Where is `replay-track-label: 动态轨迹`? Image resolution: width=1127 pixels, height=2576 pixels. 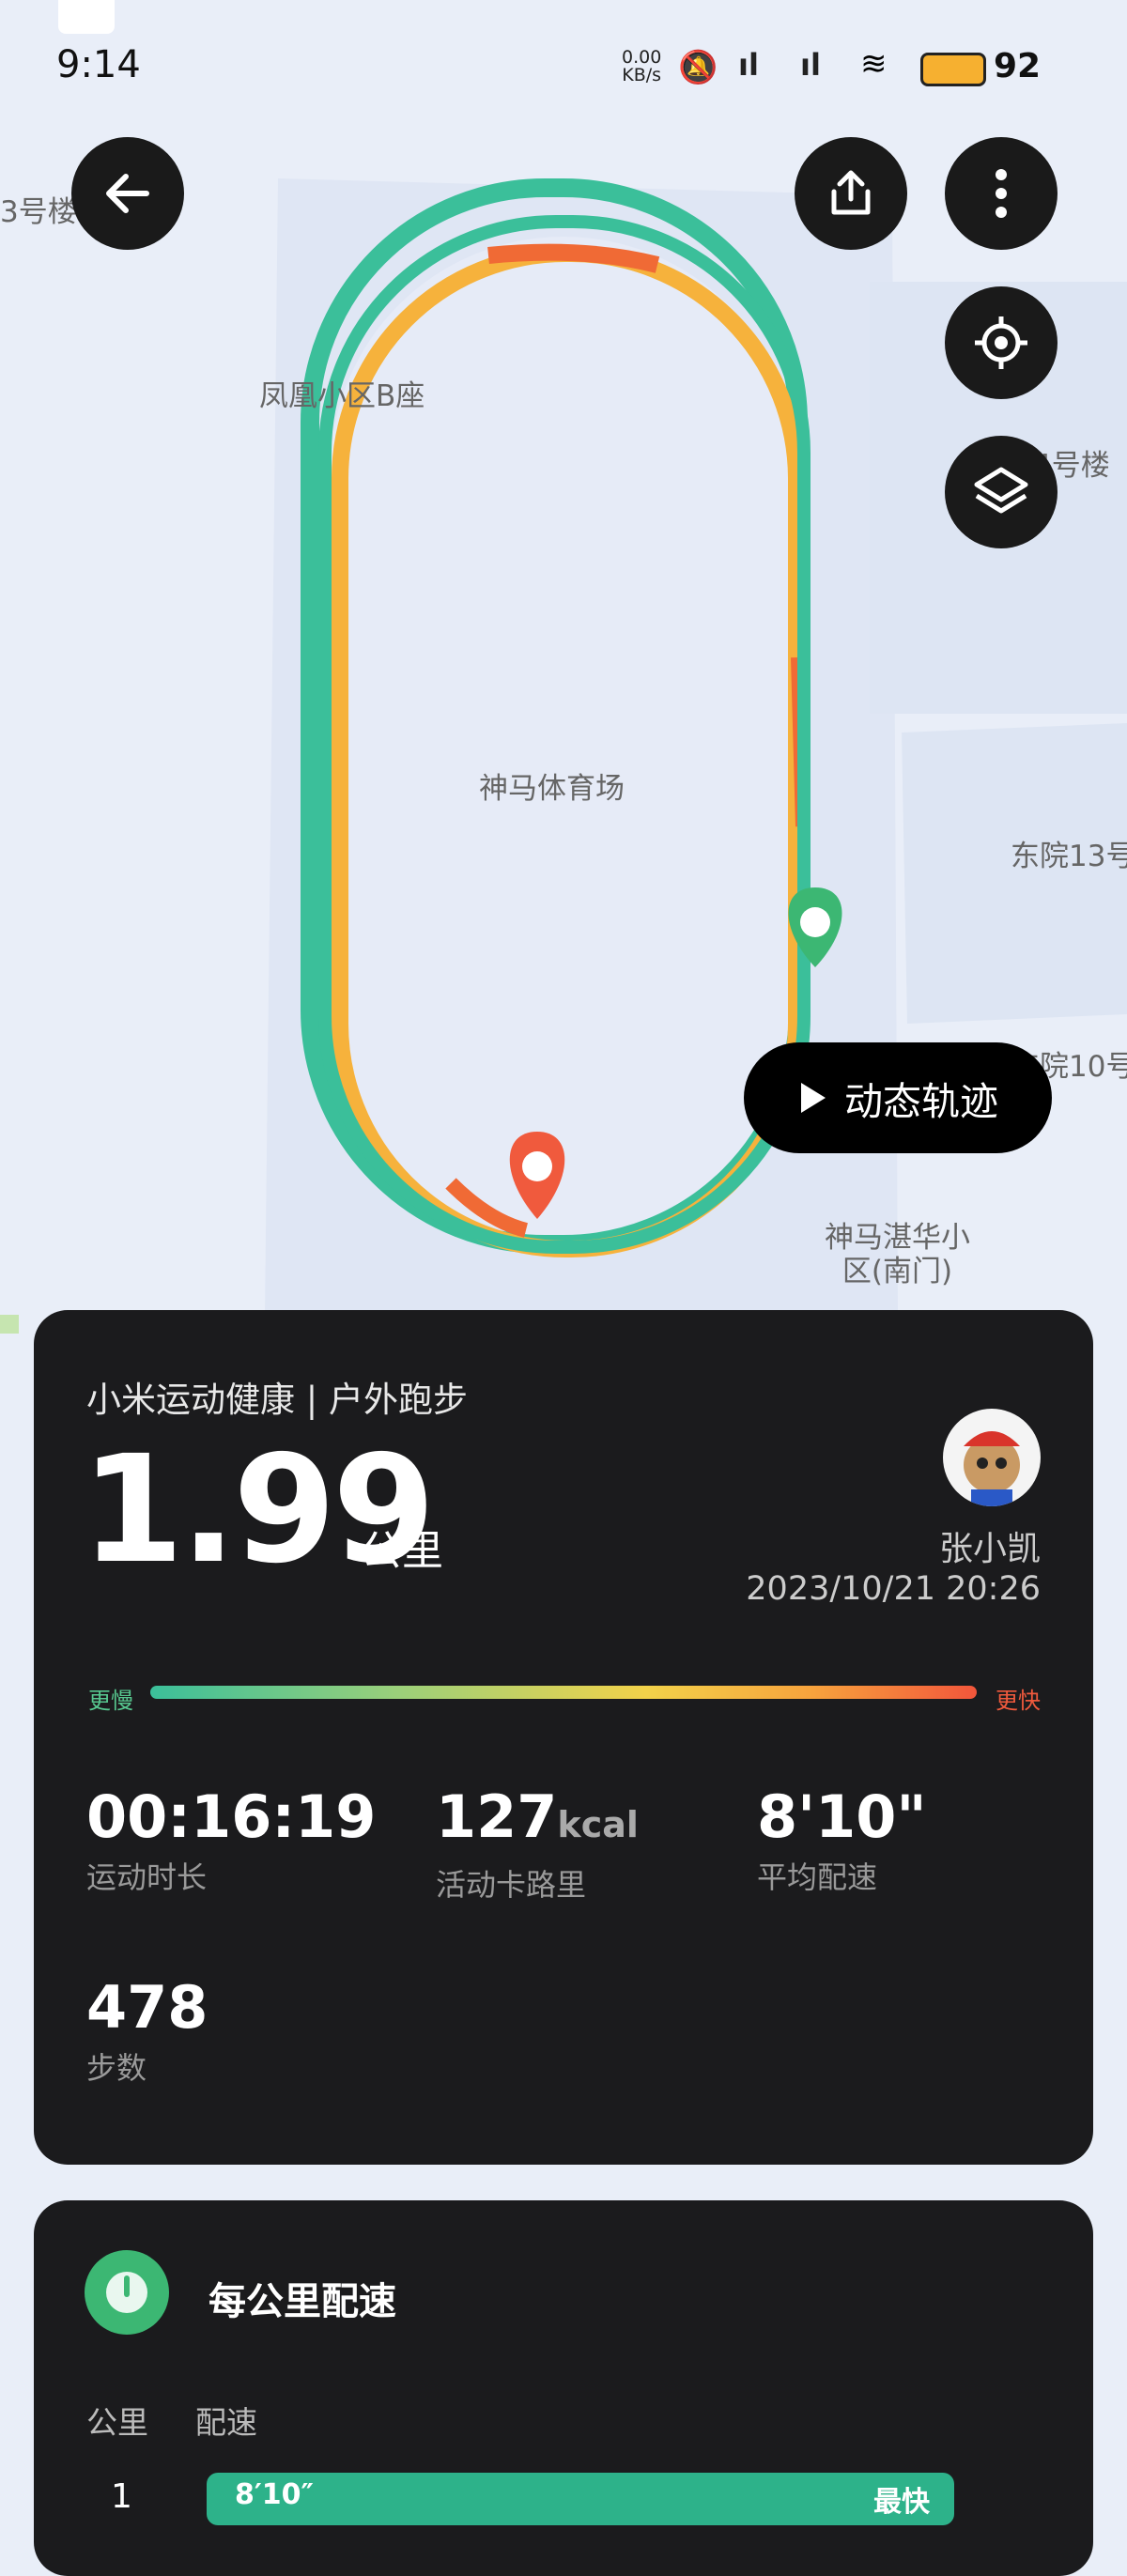
replay-track-label: 动态轨迹 is located at coordinates (921, 1101).